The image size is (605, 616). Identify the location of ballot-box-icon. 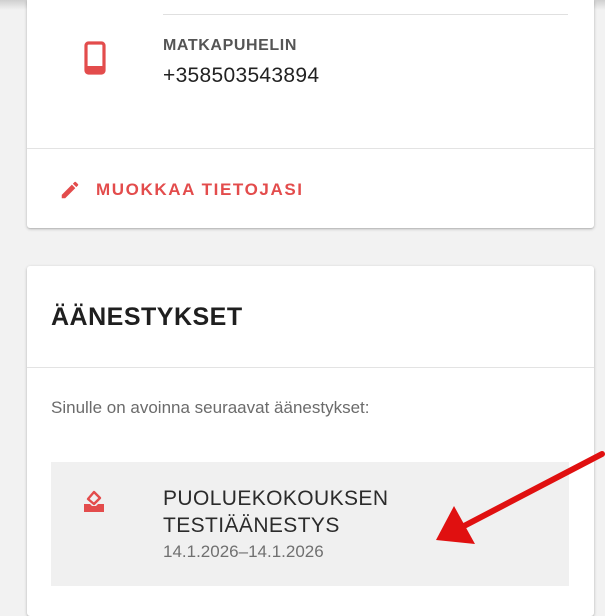
(94, 501).